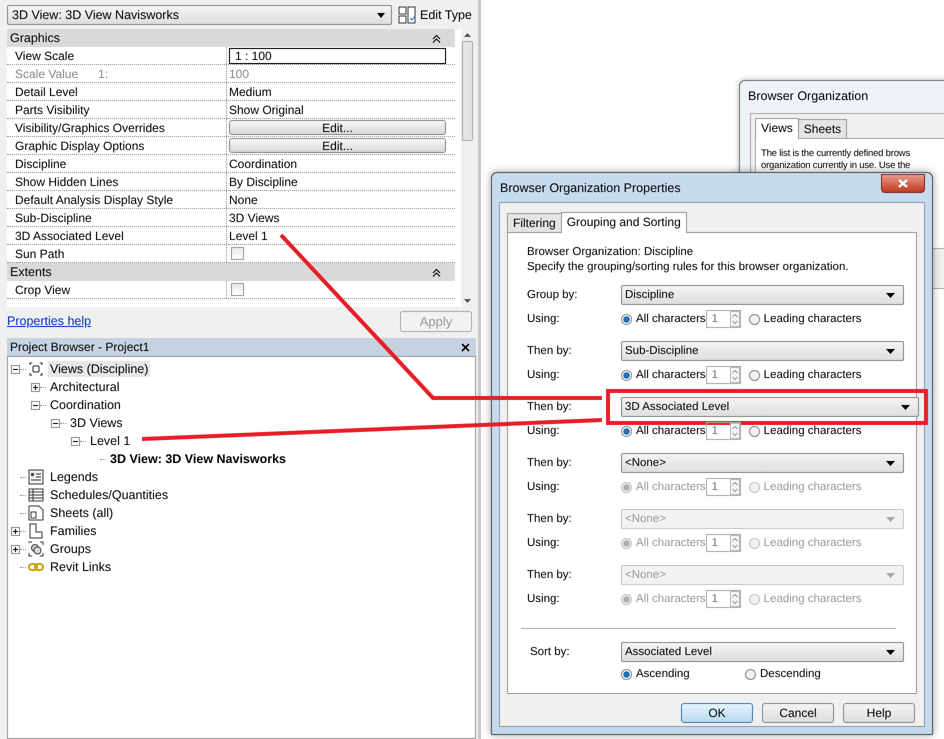 The image size is (944, 739). Describe the element at coordinates (770, 407) in the screenshot. I see `dropdown: 3D Associated Level` at that location.